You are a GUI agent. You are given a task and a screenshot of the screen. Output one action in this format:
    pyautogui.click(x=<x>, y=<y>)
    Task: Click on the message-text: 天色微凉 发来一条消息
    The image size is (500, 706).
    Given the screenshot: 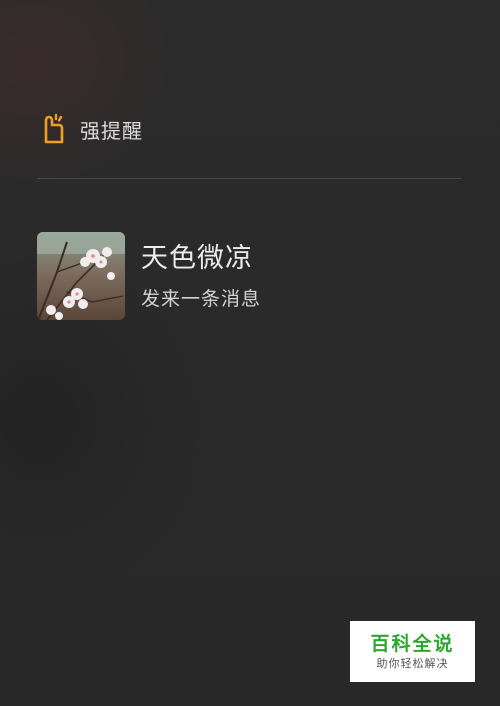 What is the action you would take?
    pyautogui.click(x=201, y=272)
    